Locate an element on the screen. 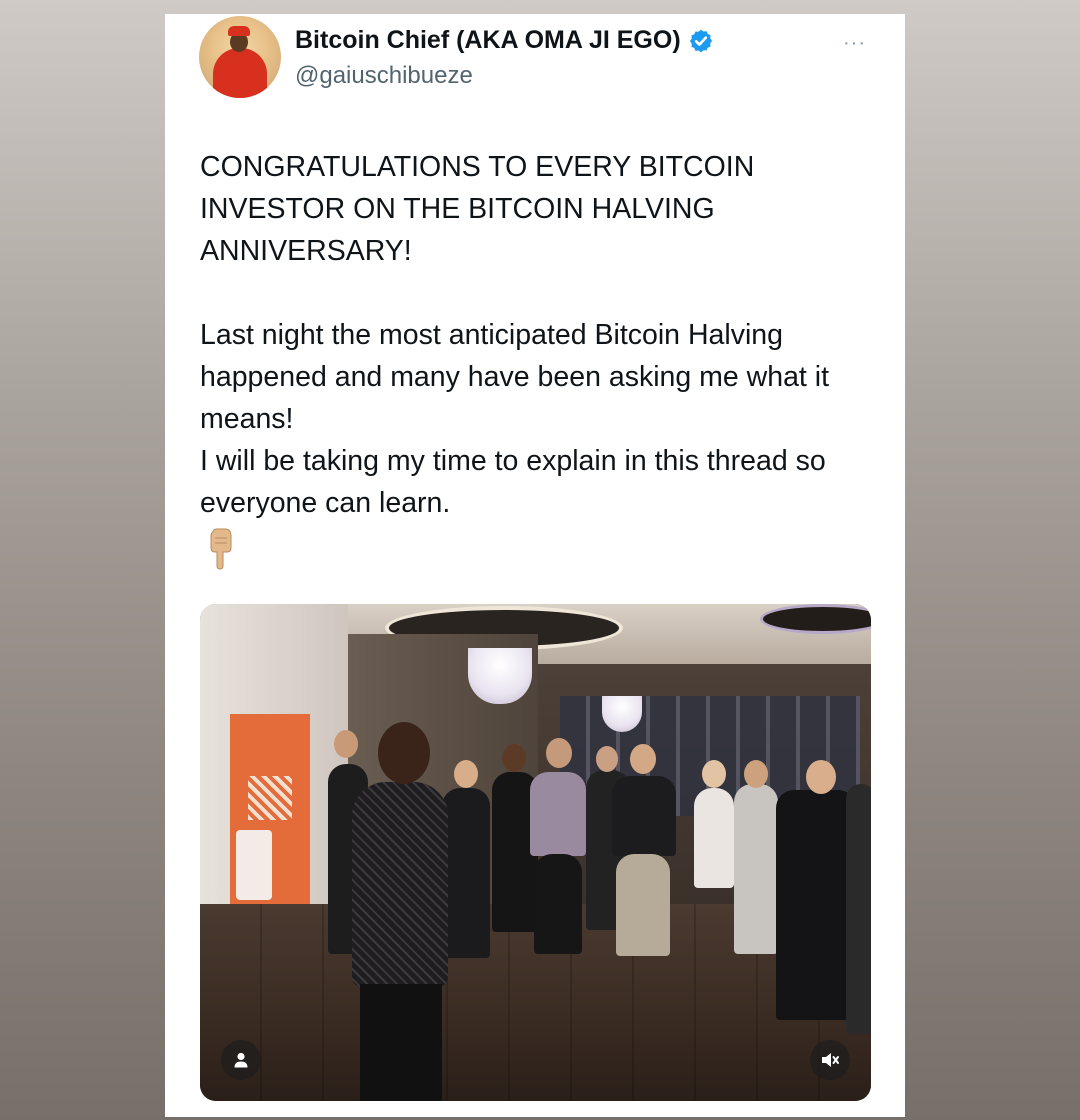 The height and width of the screenshot is (1120, 1080). author-name-row: Bitcoin Chief (AKA OMA JI EGO) is located at coordinates (504, 40).